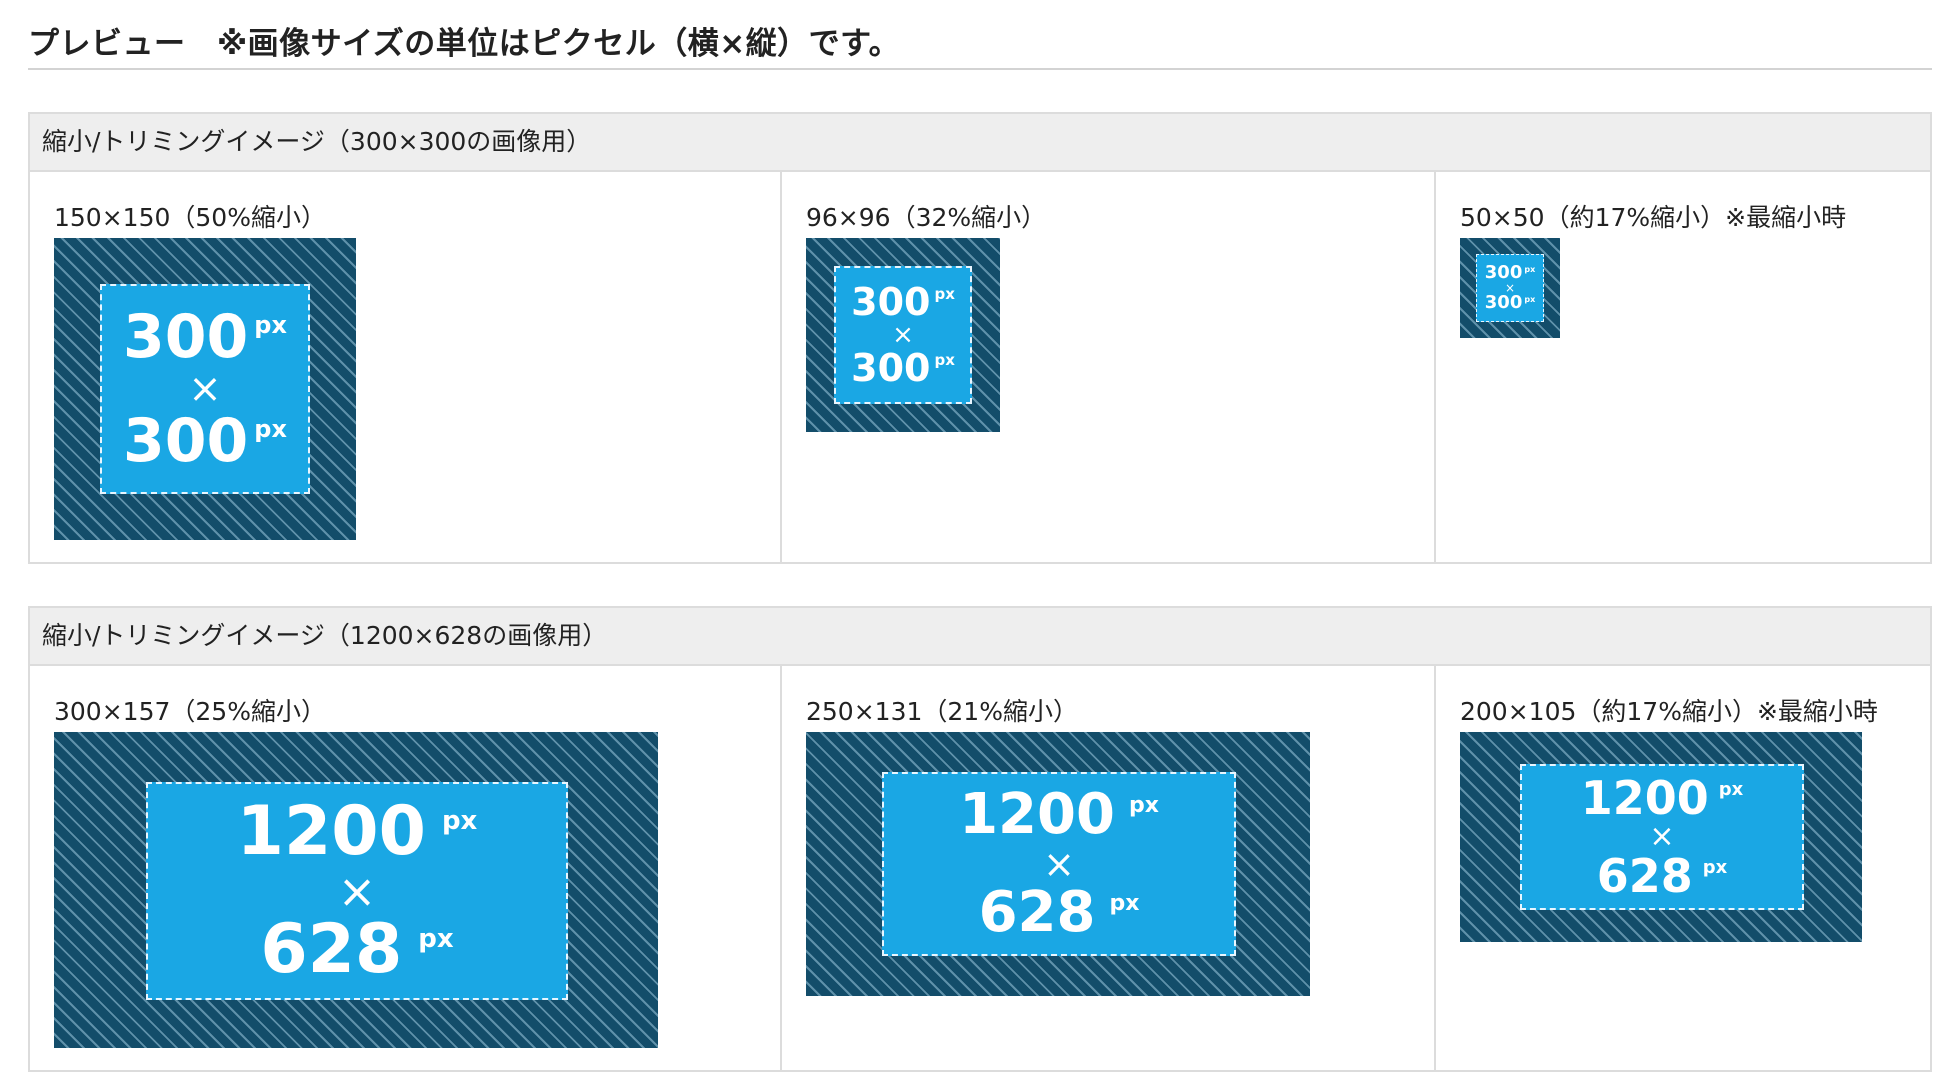  I want to click on preview-cell-200x105: 200×105（約17%縮小）※最縮小時 1200 px × 628 px, so click(1683, 869).